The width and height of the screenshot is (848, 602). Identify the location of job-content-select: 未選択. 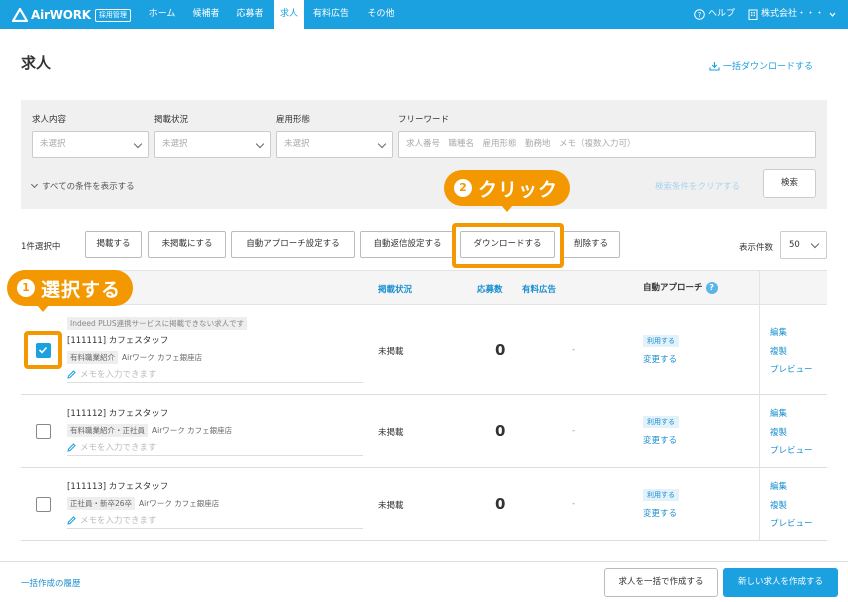
(90, 144).